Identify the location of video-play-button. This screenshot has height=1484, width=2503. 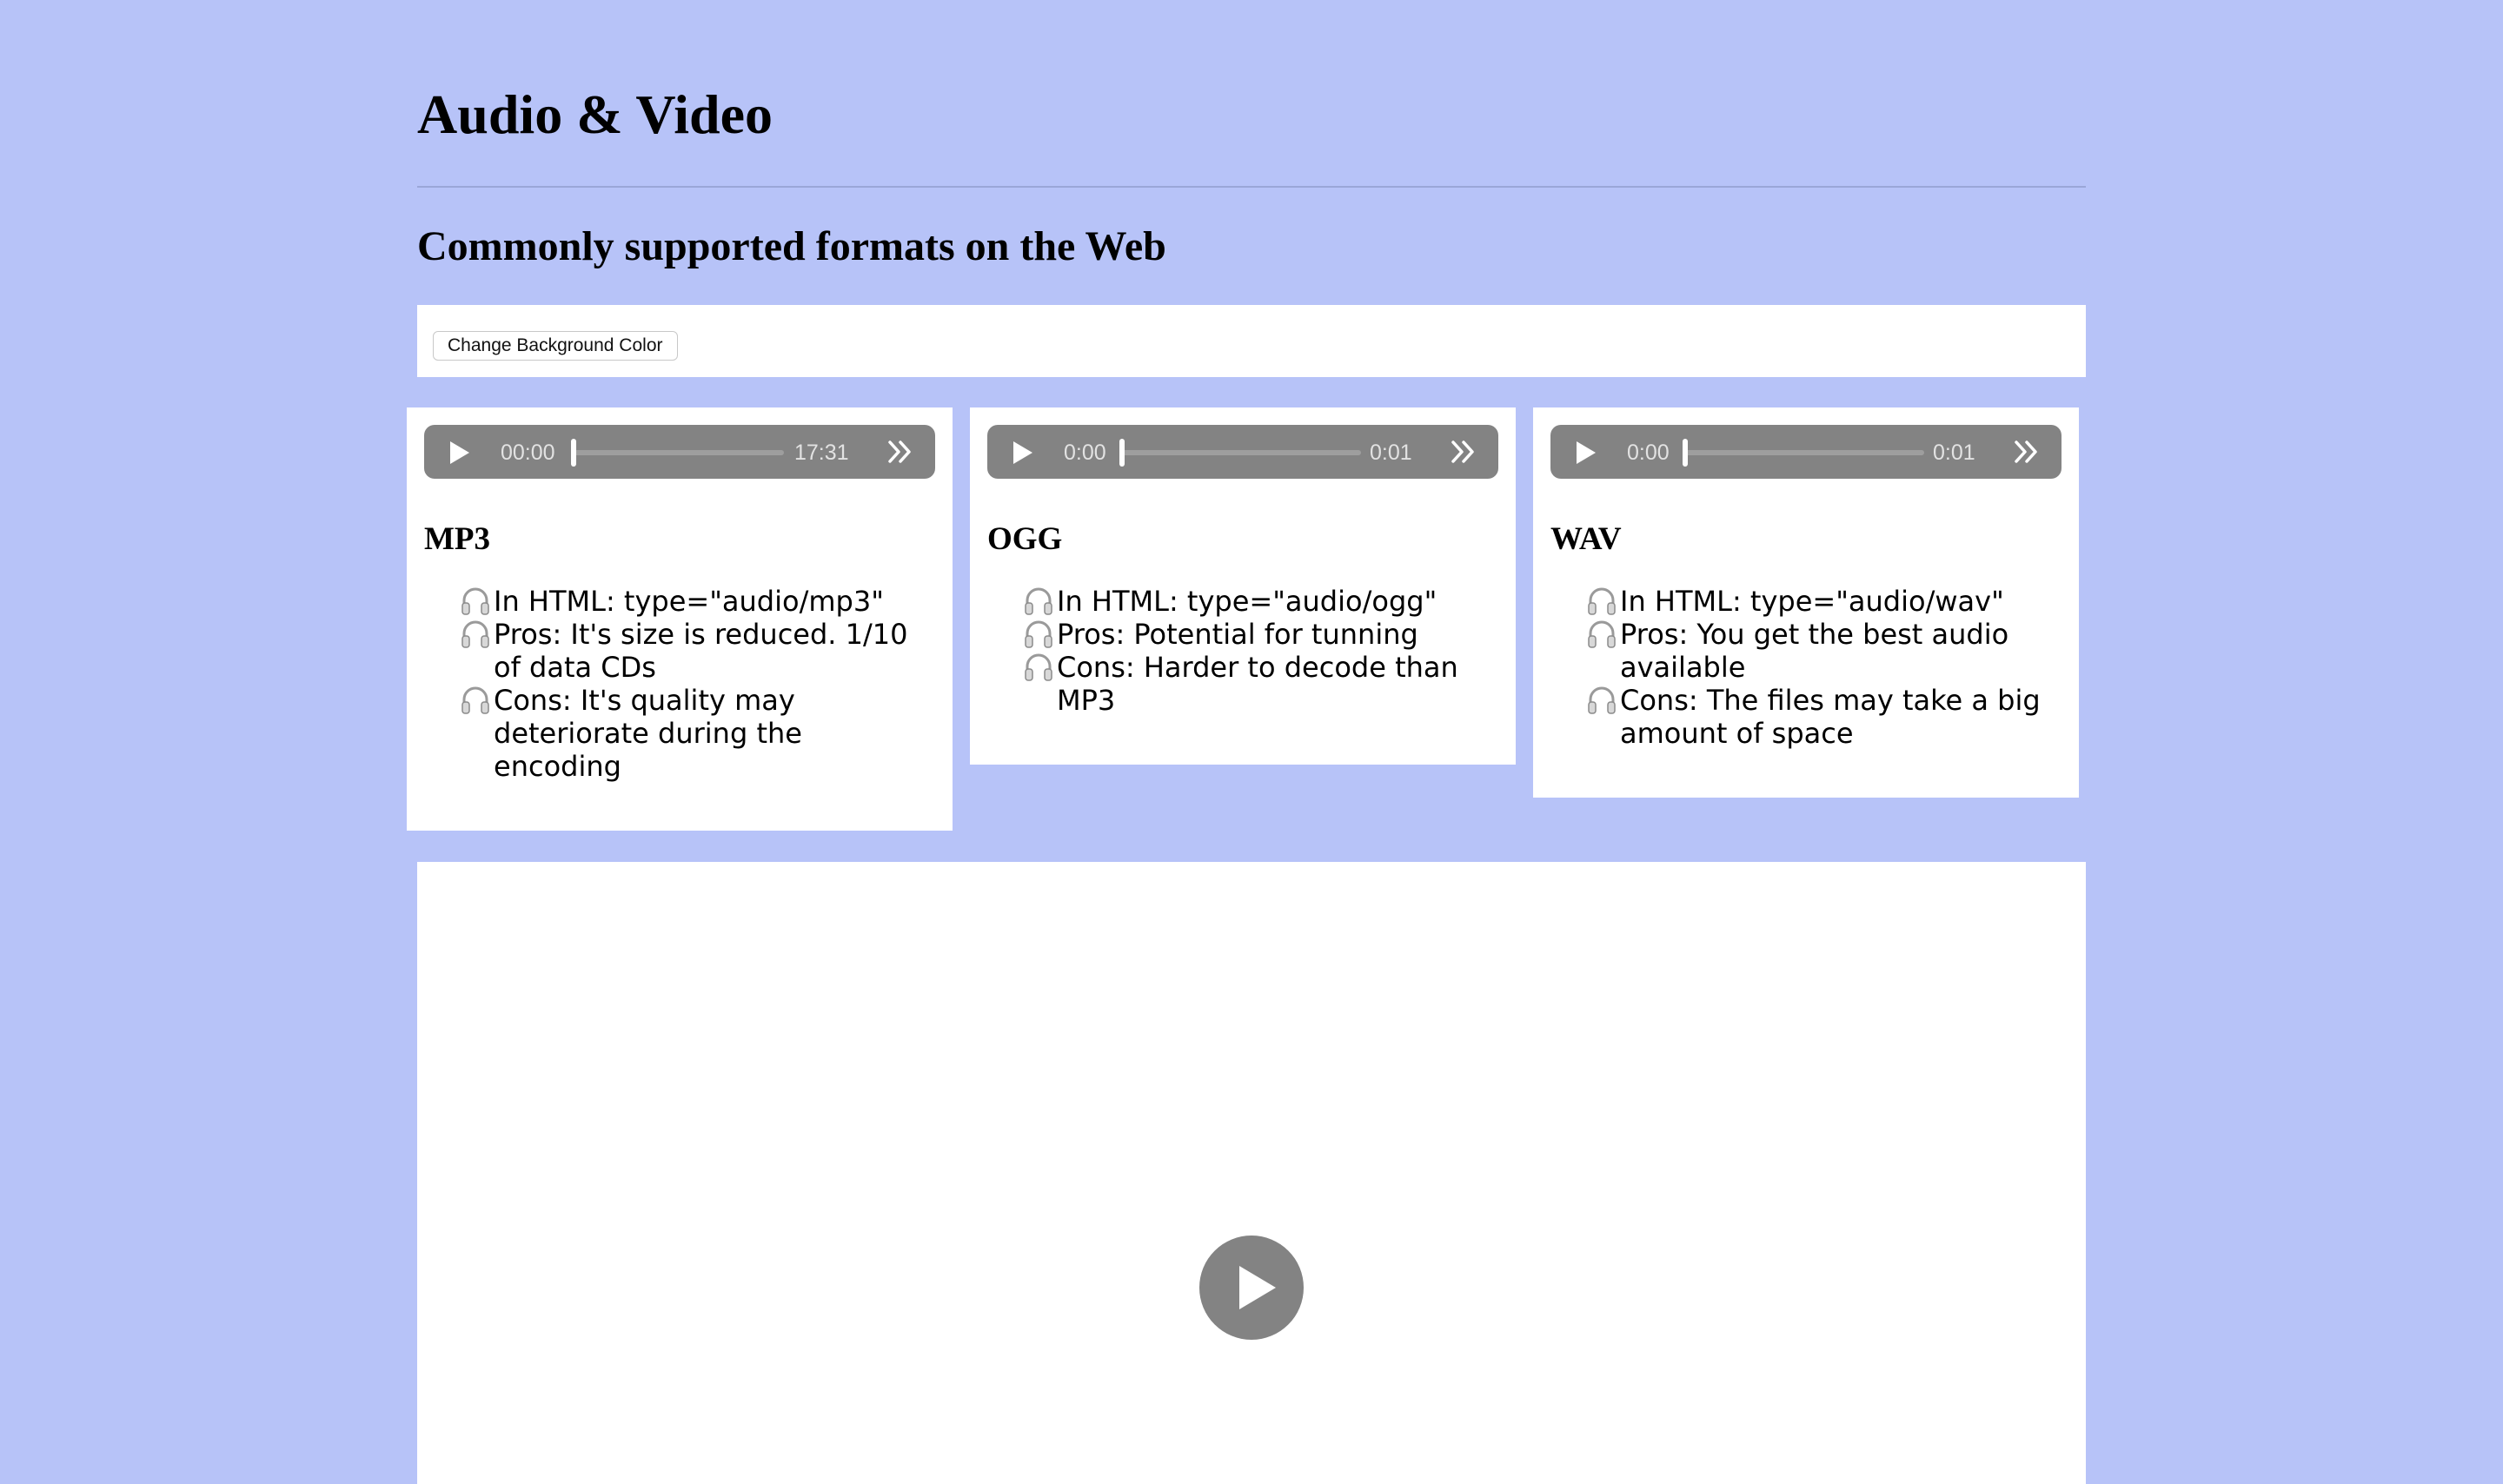
(1251, 1288).